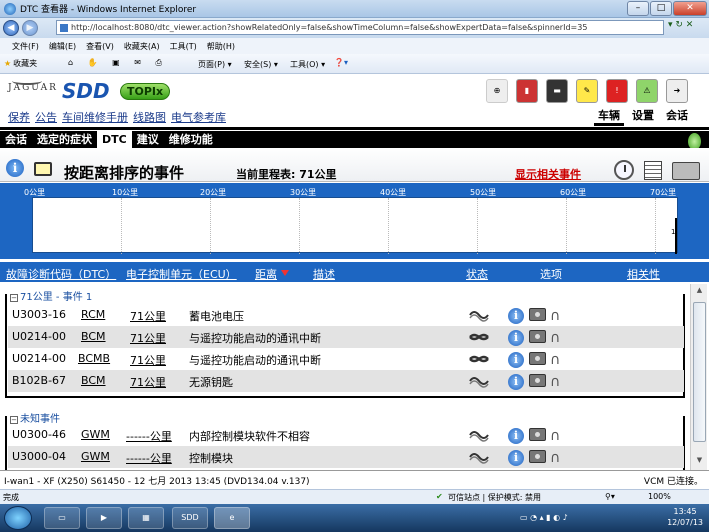  What do you see at coordinates (64, 139) in the screenshot?
I see `subtab-symptoms: 选定的症状` at bounding box center [64, 139].